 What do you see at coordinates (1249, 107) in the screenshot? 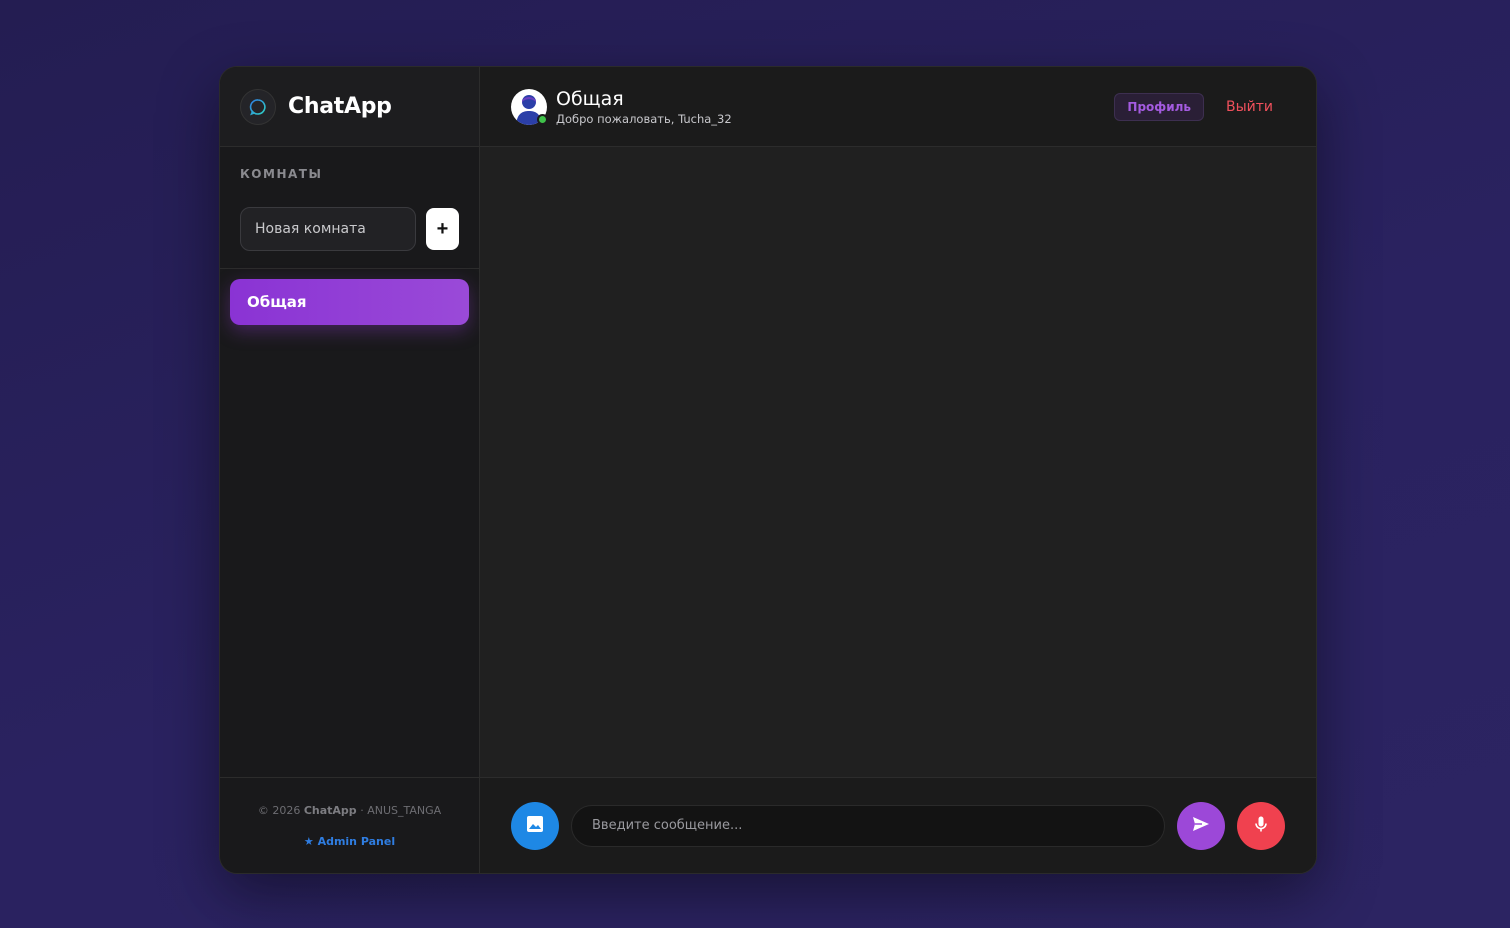
I see `logout-button: Выйти` at bounding box center [1249, 107].